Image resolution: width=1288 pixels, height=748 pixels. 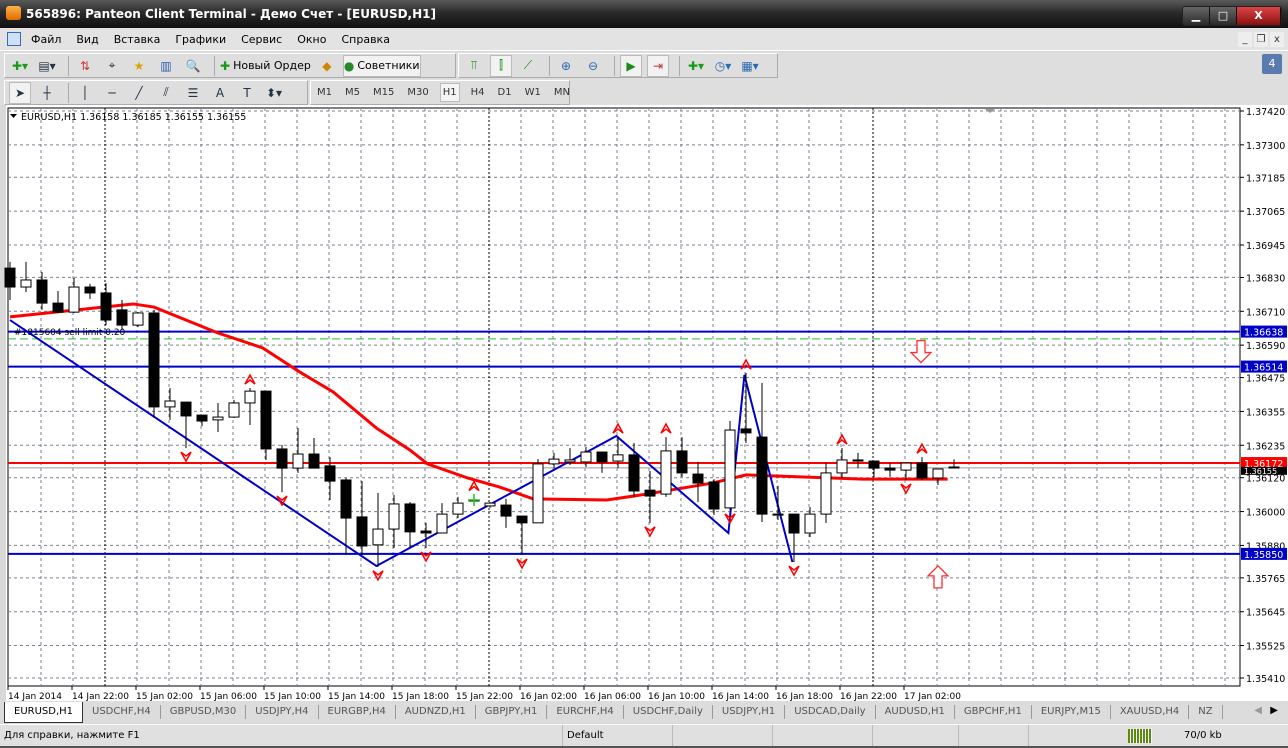 I want to click on chart-tab: USDJPY,H1, so click(x=749, y=712).